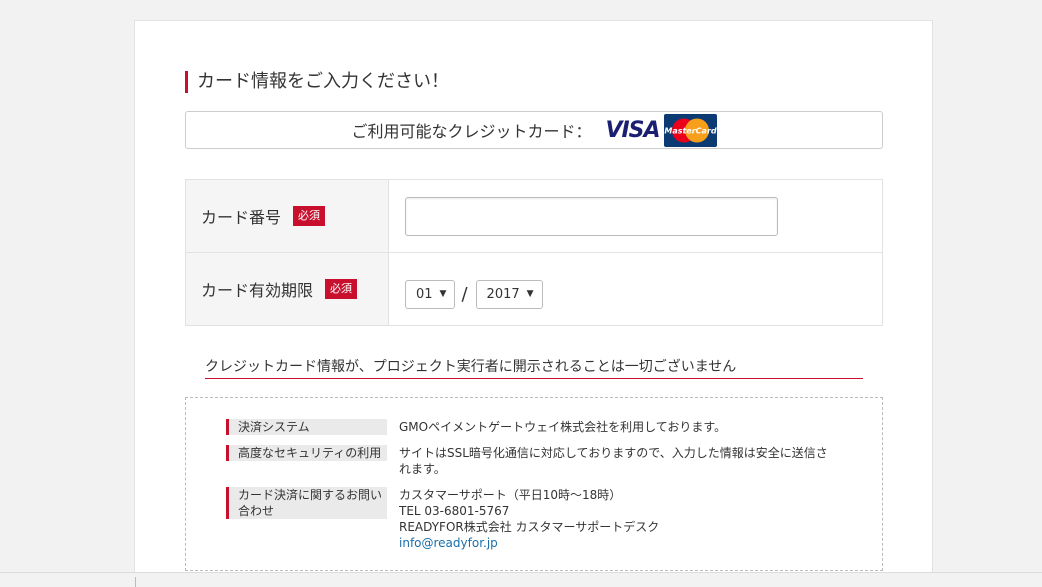 This screenshot has width=1042, height=587. Describe the element at coordinates (613, 453) in the screenshot. I see `info-text: サイトはSSL暗号化通信に対応しておりますので、入力した情報は安全に送信さ` at that location.